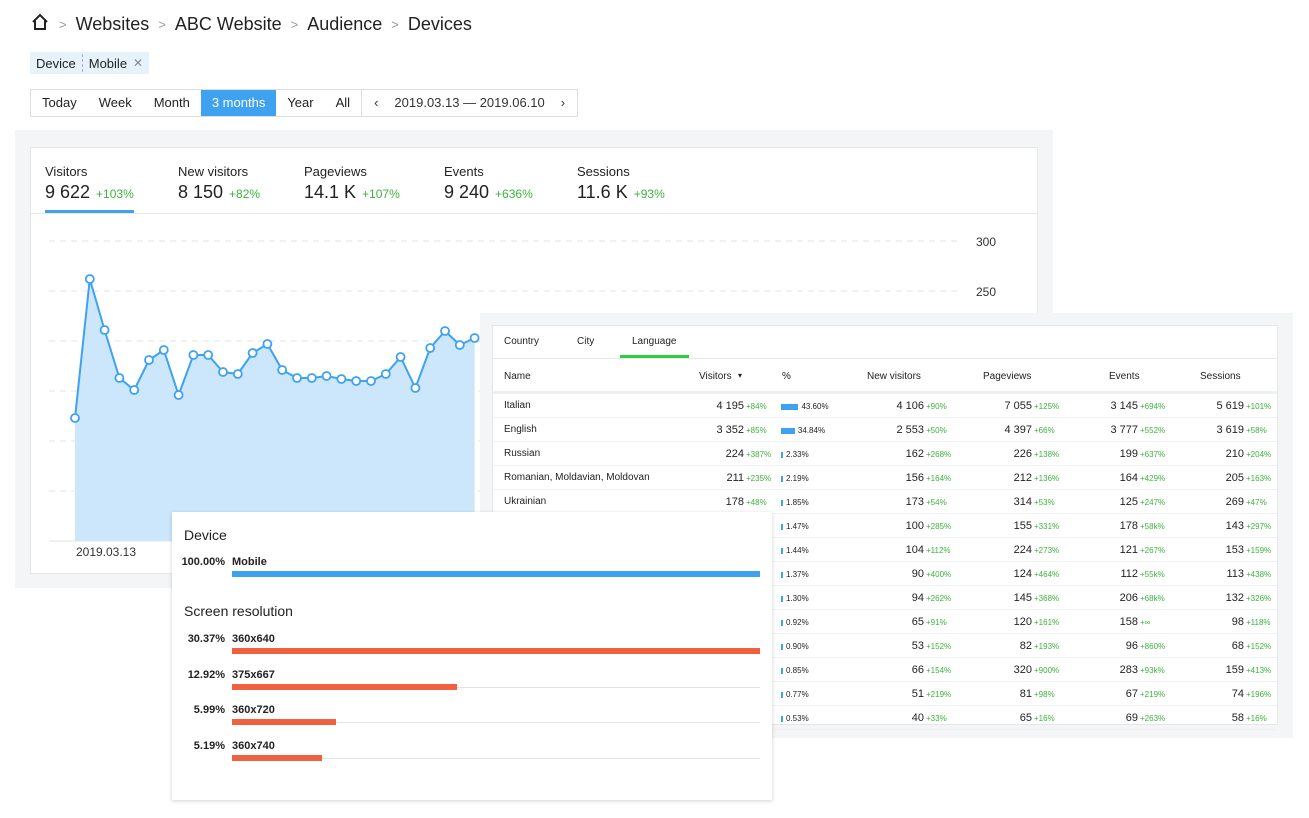 Image resolution: width=1309 pixels, height=818 pixels. What do you see at coordinates (228, 24) in the screenshot?
I see `breadcrumb-website: ABC Website` at bounding box center [228, 24].